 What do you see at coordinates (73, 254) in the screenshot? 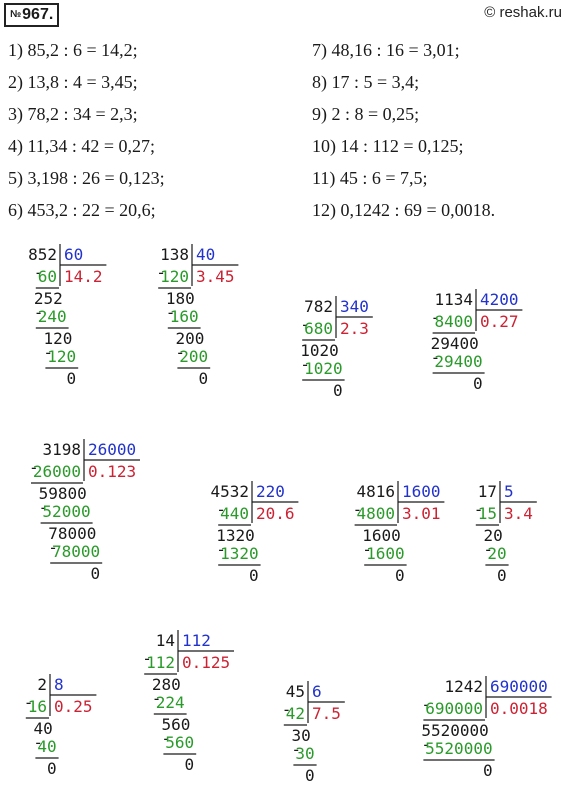
I see `divisor: 60` at bounding box center [73, 254].